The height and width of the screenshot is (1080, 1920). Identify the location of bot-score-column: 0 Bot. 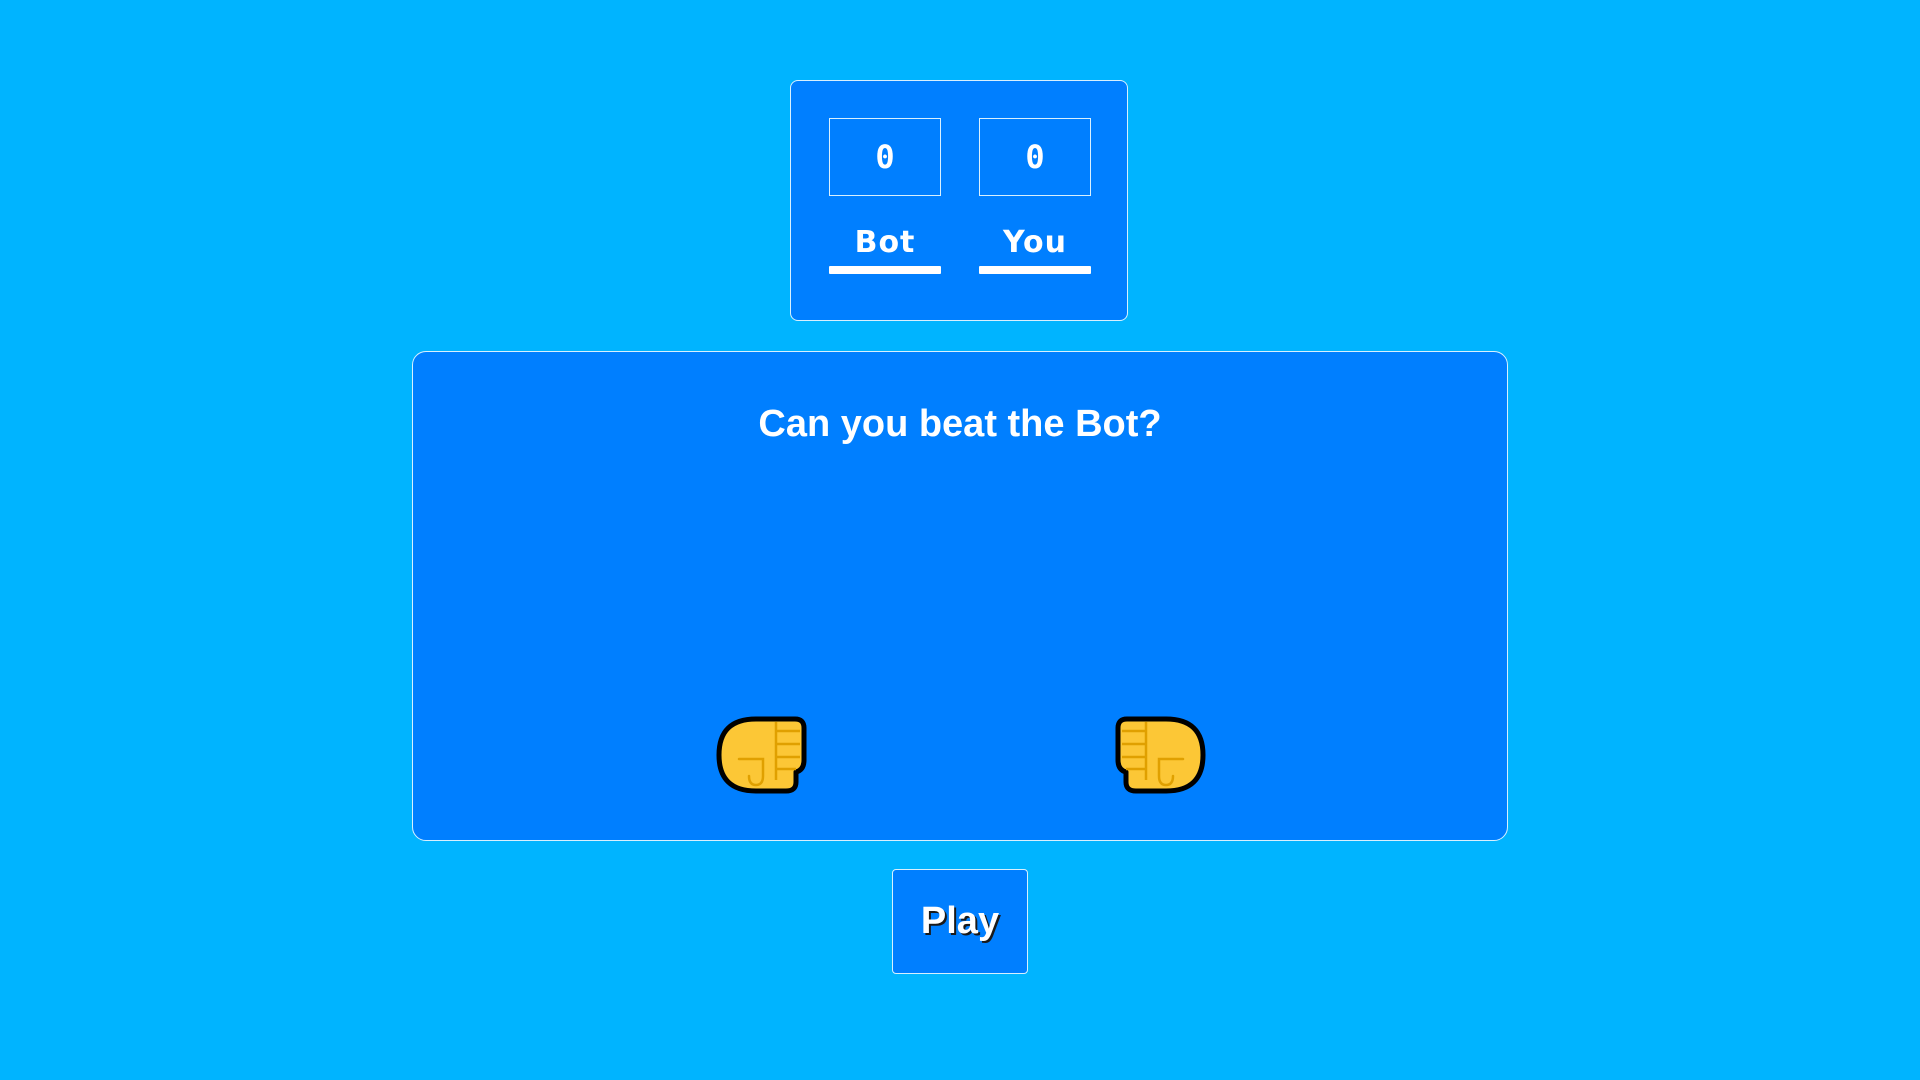
(885, 196).